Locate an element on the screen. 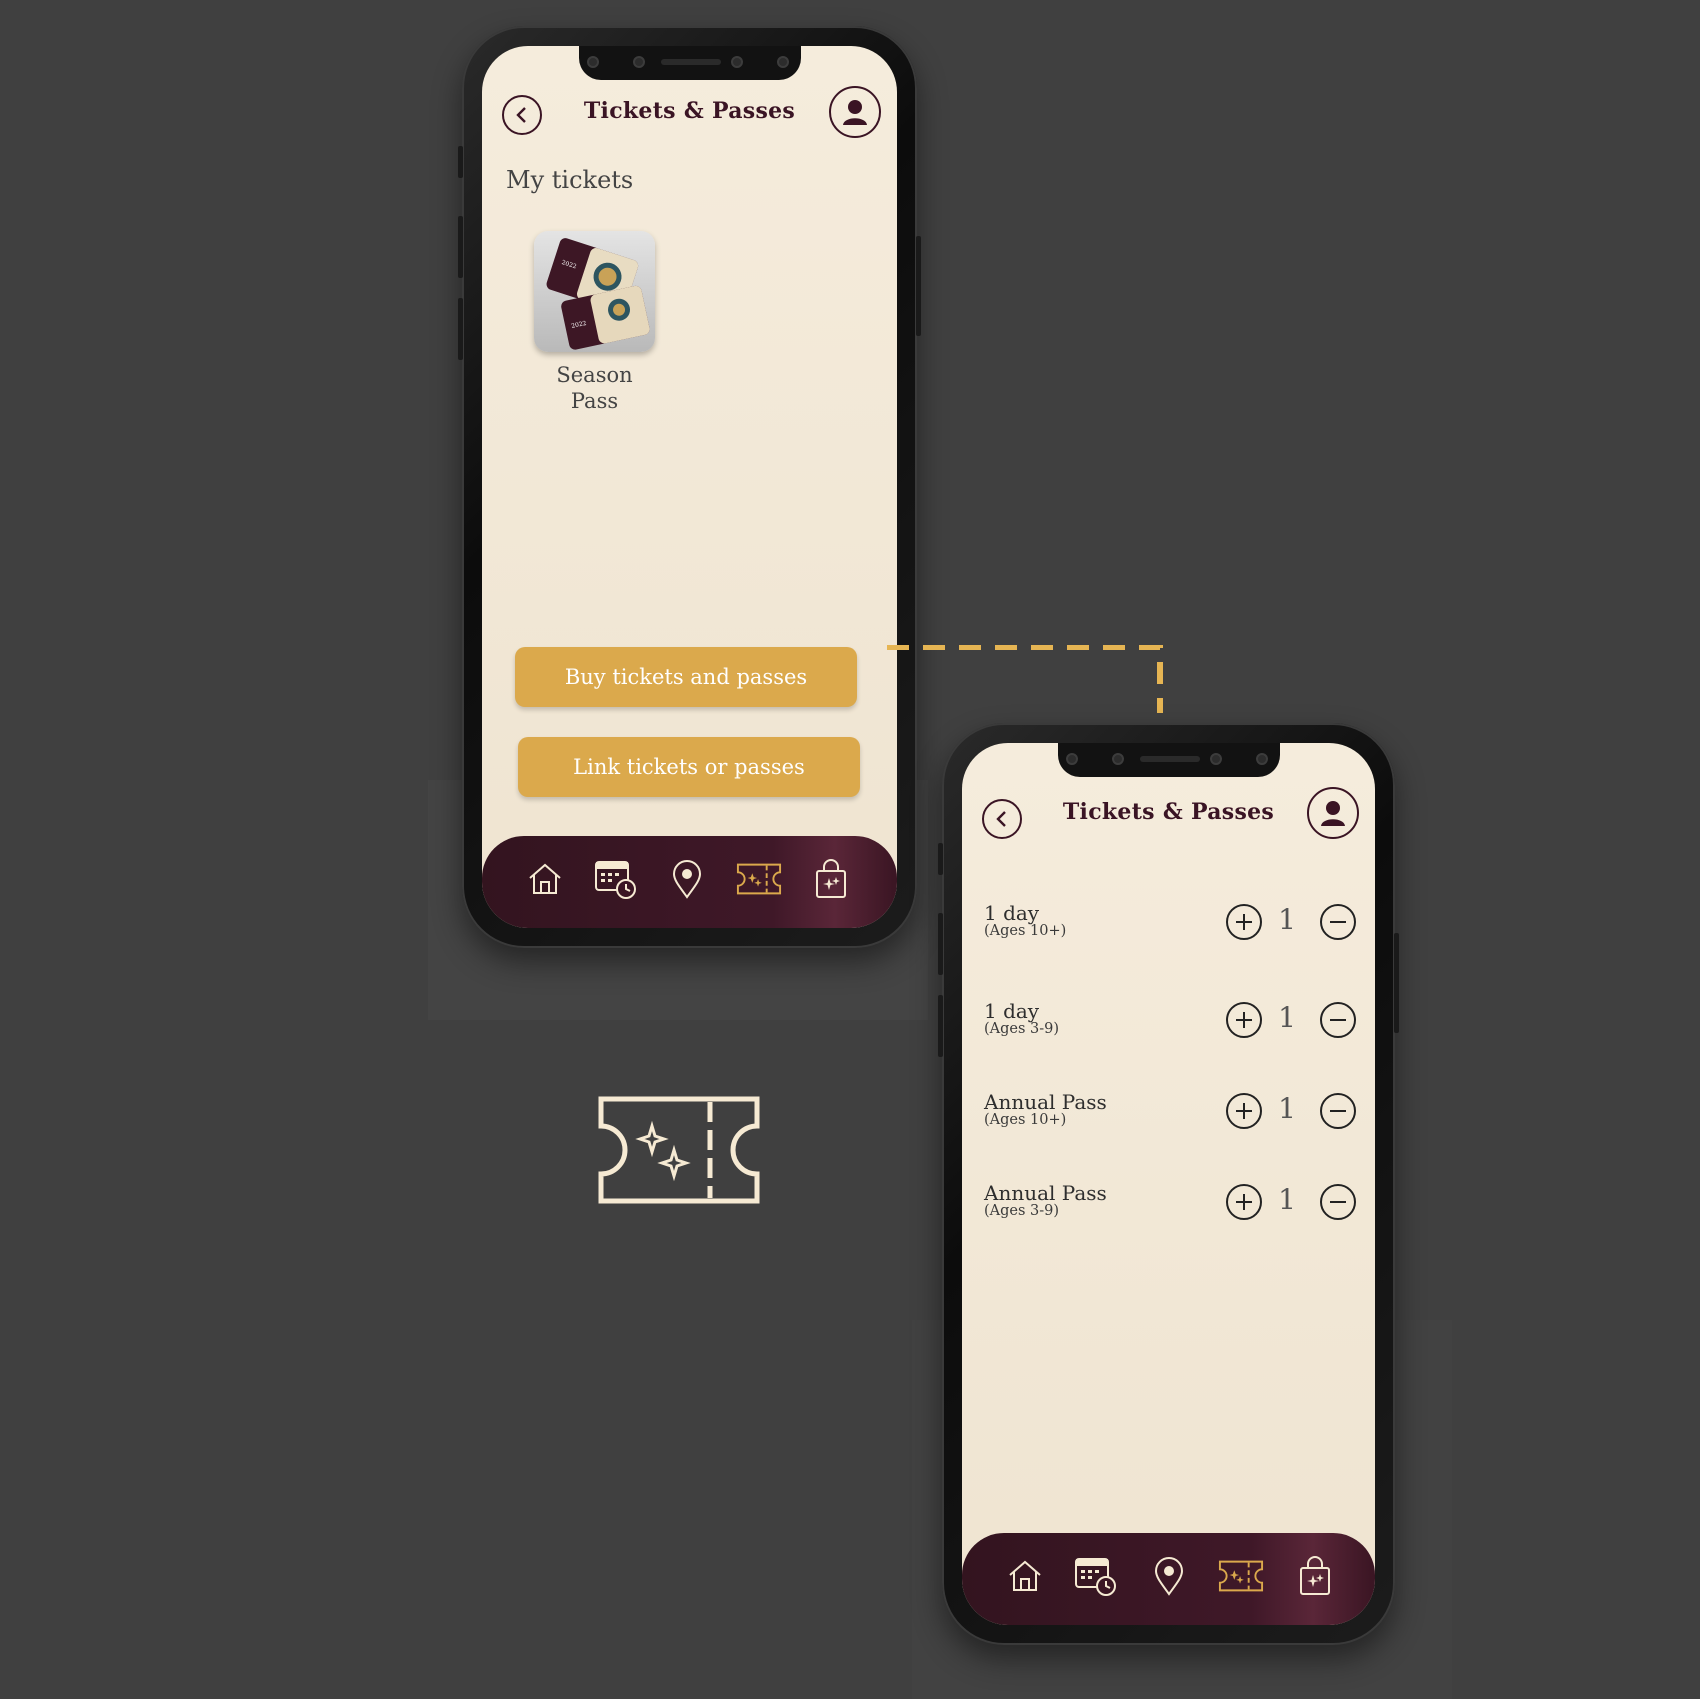 The image size is (1700, 1699). season-pass-tile: 2022 2022 is located at coordinates (594, 291).